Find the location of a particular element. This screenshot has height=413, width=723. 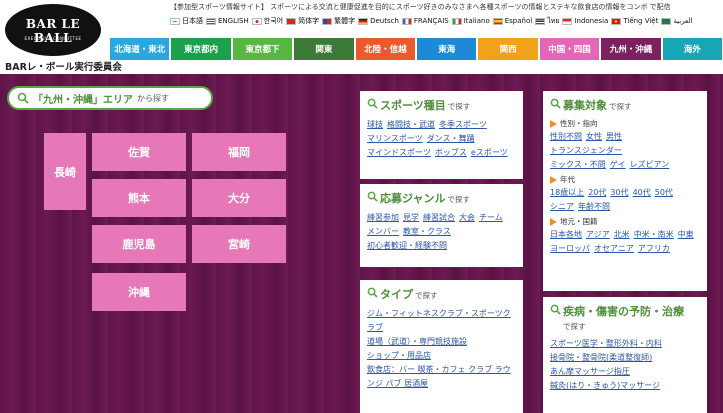

sports-card-title: スポーツ種目 で探す is located at coordinates (441, 105).